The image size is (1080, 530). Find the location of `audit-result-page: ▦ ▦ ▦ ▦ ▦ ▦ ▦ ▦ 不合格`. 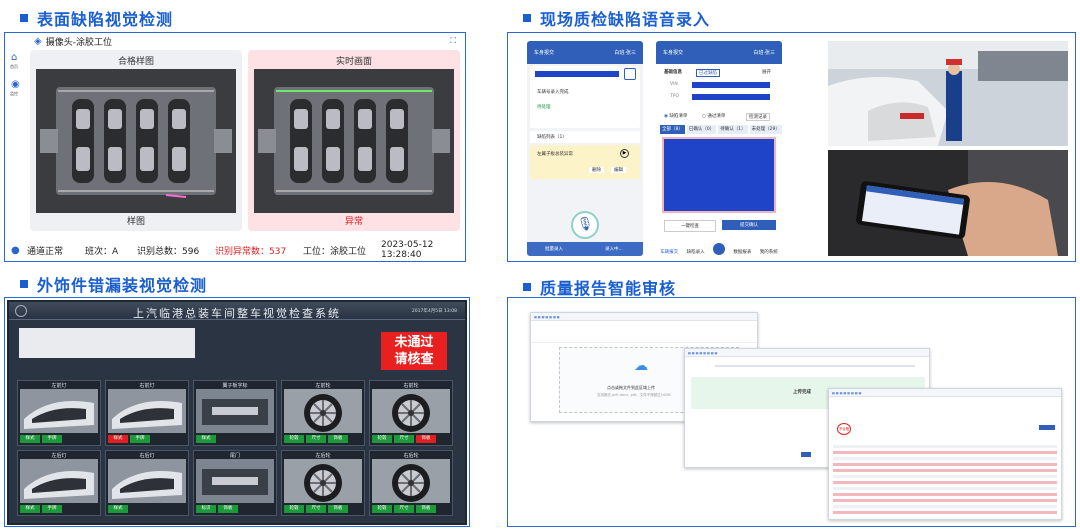

audit-result-page: ▦ ▦ ▦ ▦ ▦ ▦ ▦ ▦ 不合格 is located at coordinates (945, 454).